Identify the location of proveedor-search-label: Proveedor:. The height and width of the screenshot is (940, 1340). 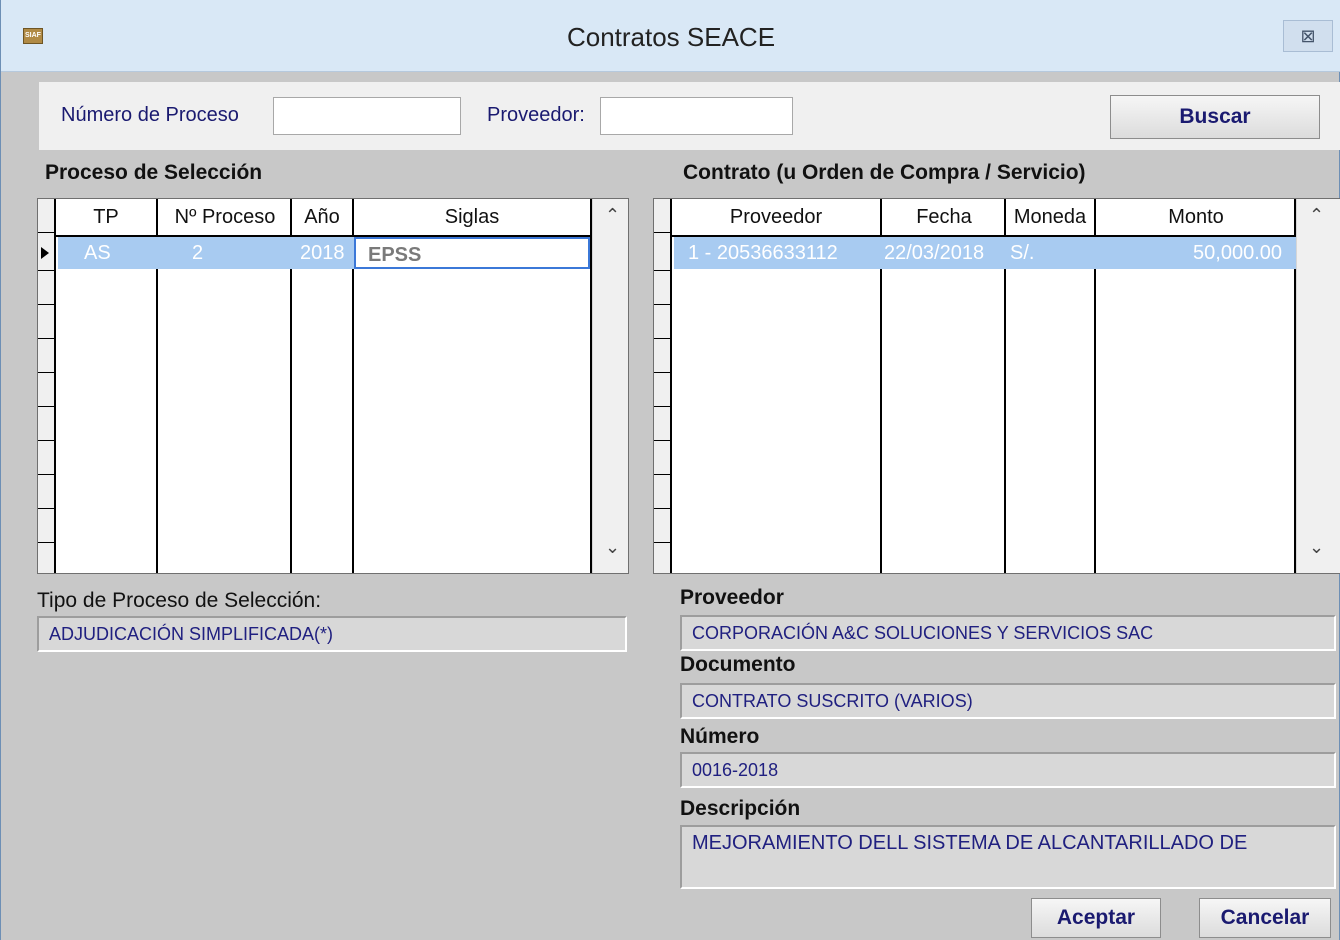
(536, 115).